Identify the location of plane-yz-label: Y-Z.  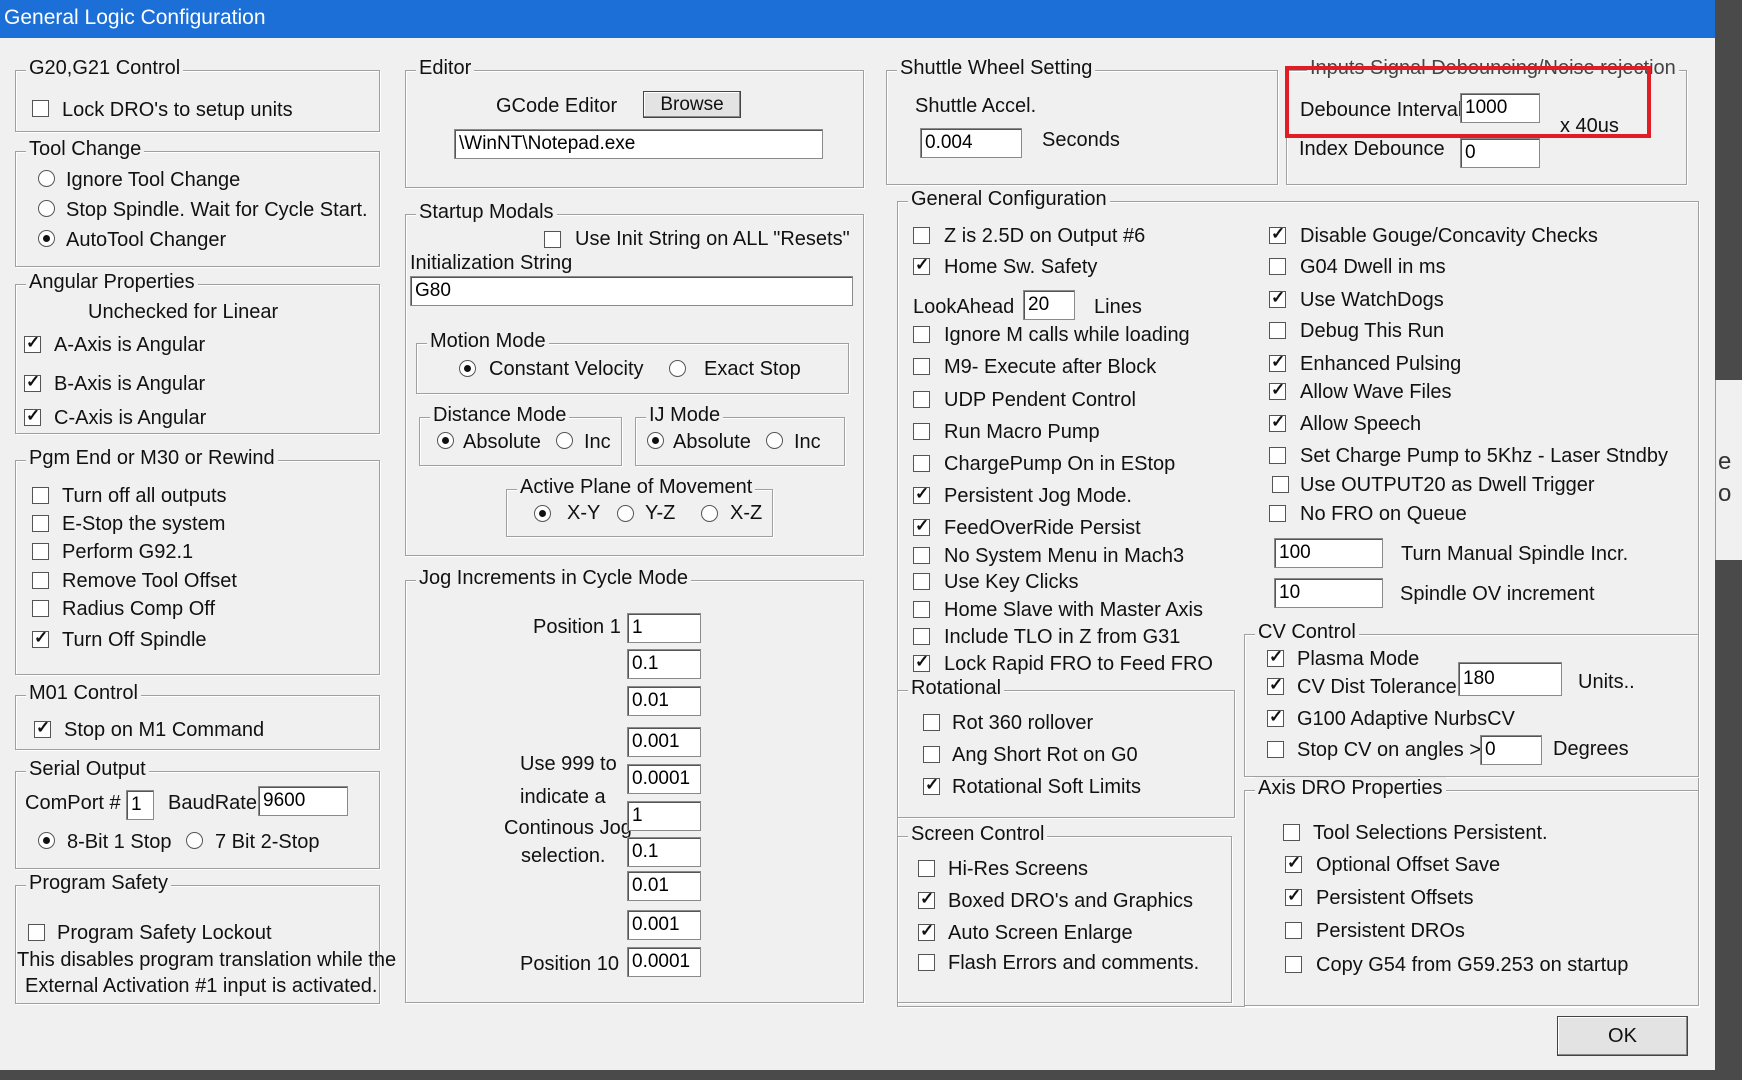
(660, 513).